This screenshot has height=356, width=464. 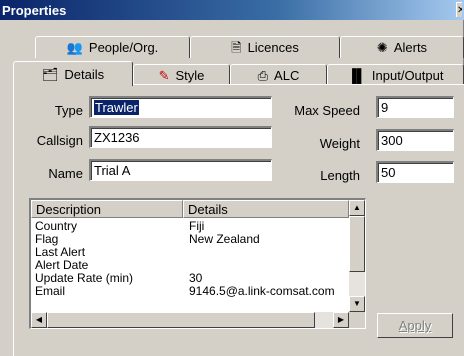 I want to click on row-description: Email, so click(x=50, y=291).